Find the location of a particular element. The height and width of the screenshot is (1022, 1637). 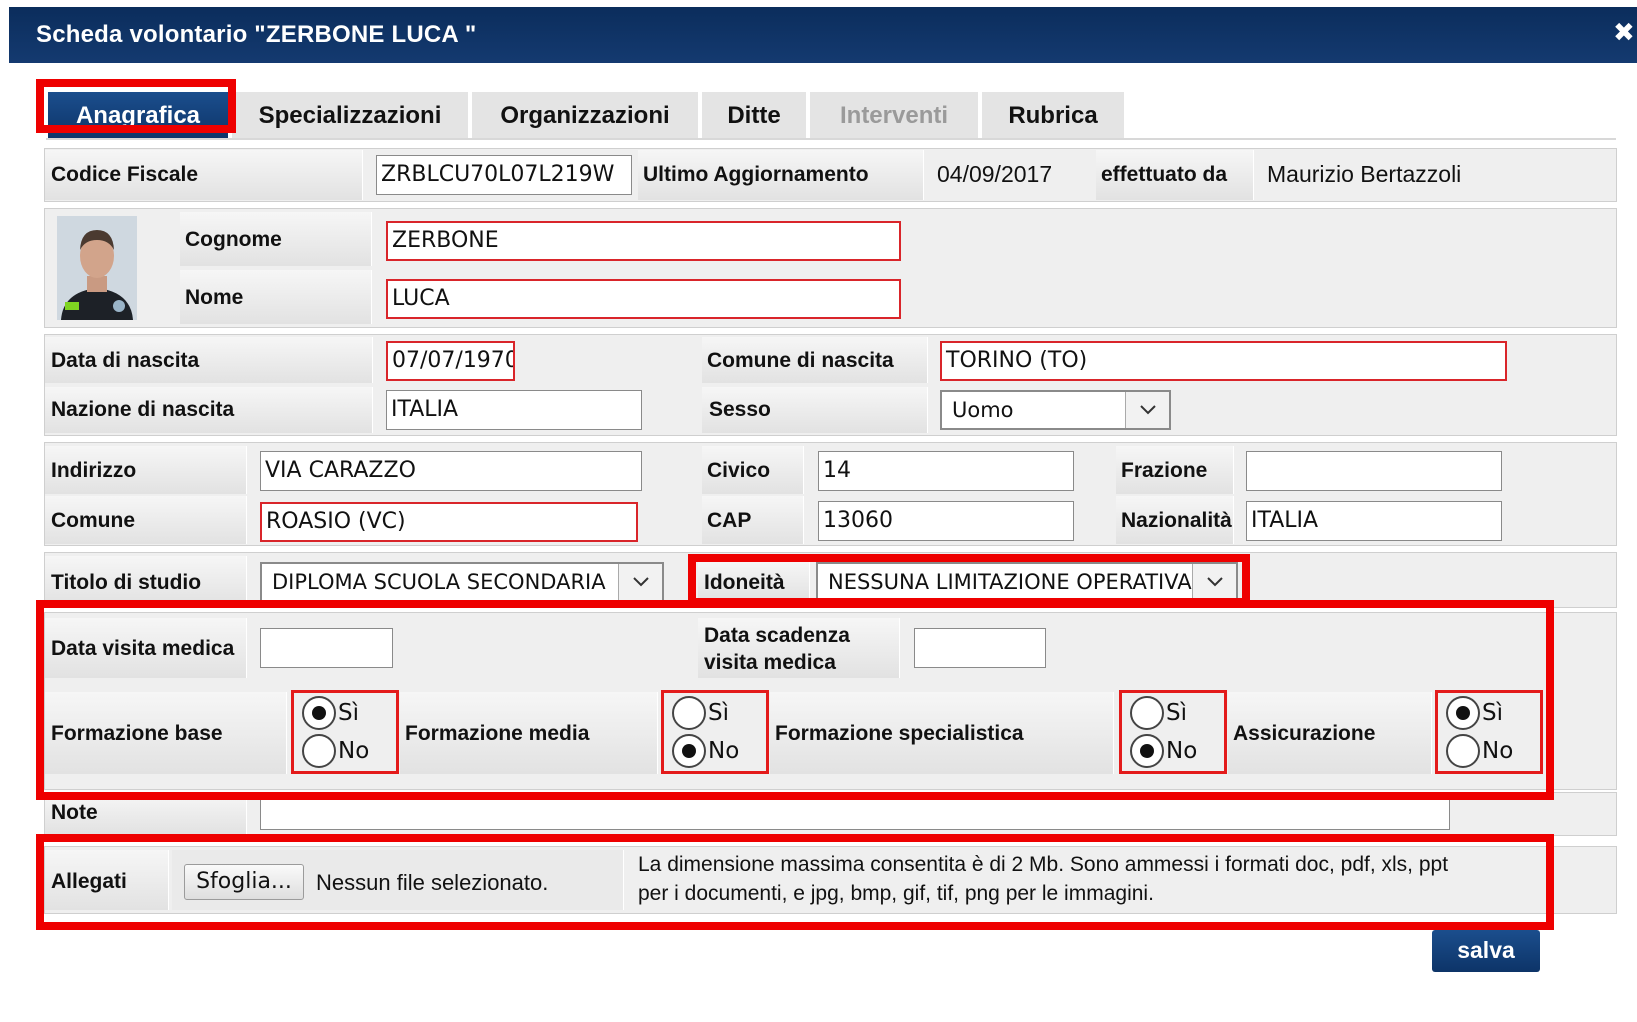

tab-interventi: Interventi is located at coordinates (894, 116).